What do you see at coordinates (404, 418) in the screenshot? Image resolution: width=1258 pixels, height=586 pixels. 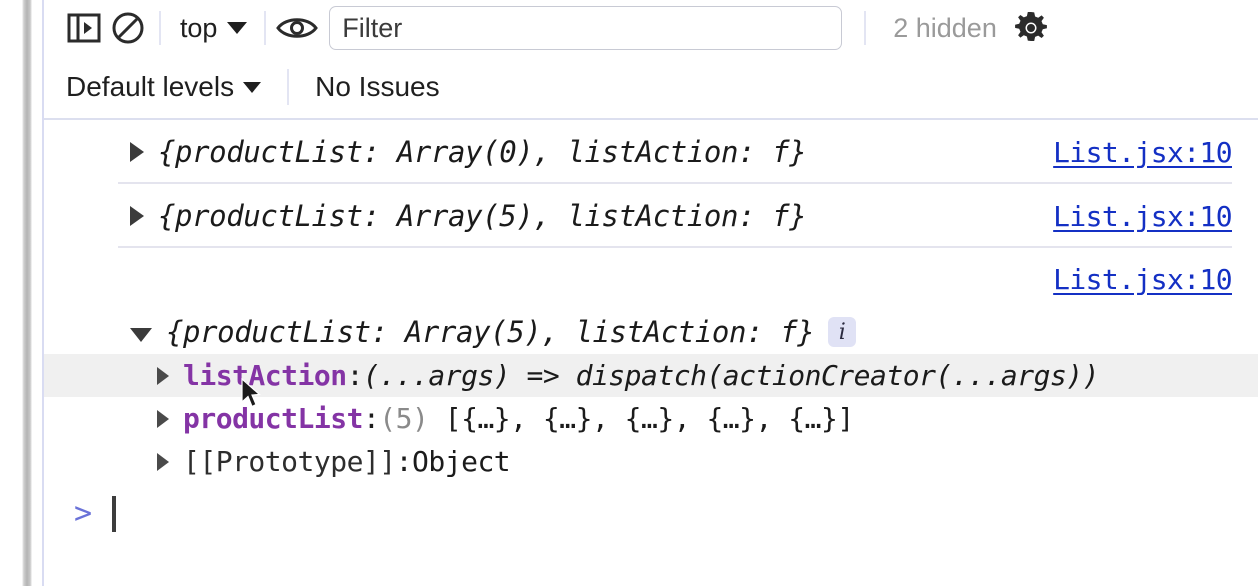 I see `array-length: (5)` at bounding box center [404, 418].